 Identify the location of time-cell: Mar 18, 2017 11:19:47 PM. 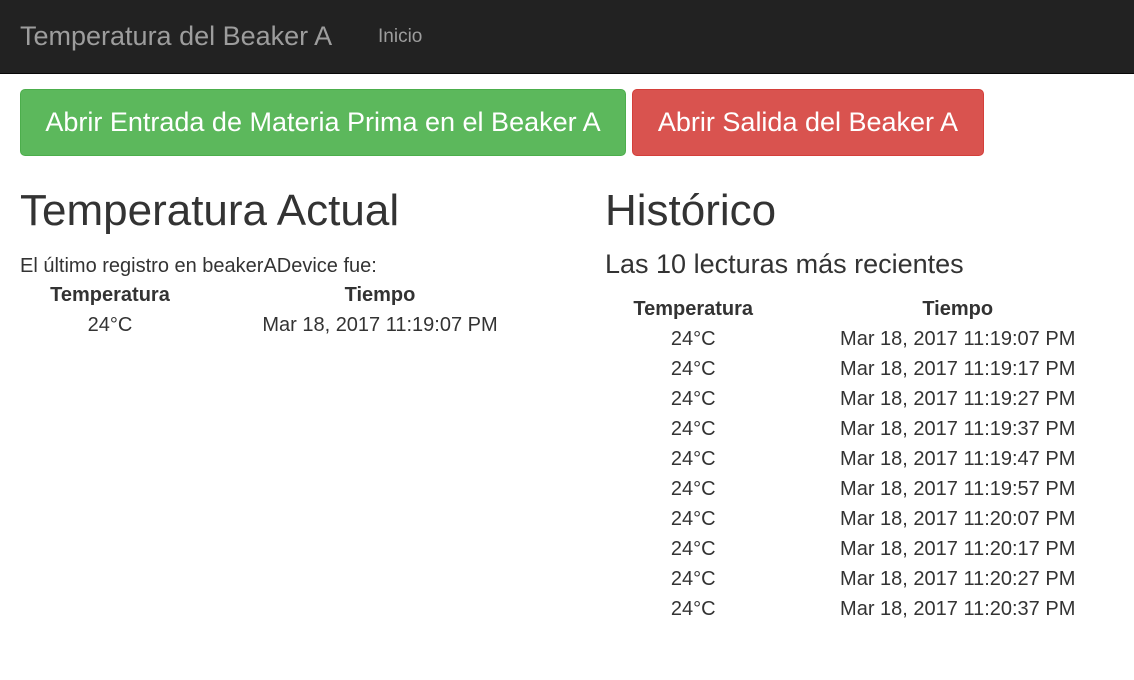
(958, 459).